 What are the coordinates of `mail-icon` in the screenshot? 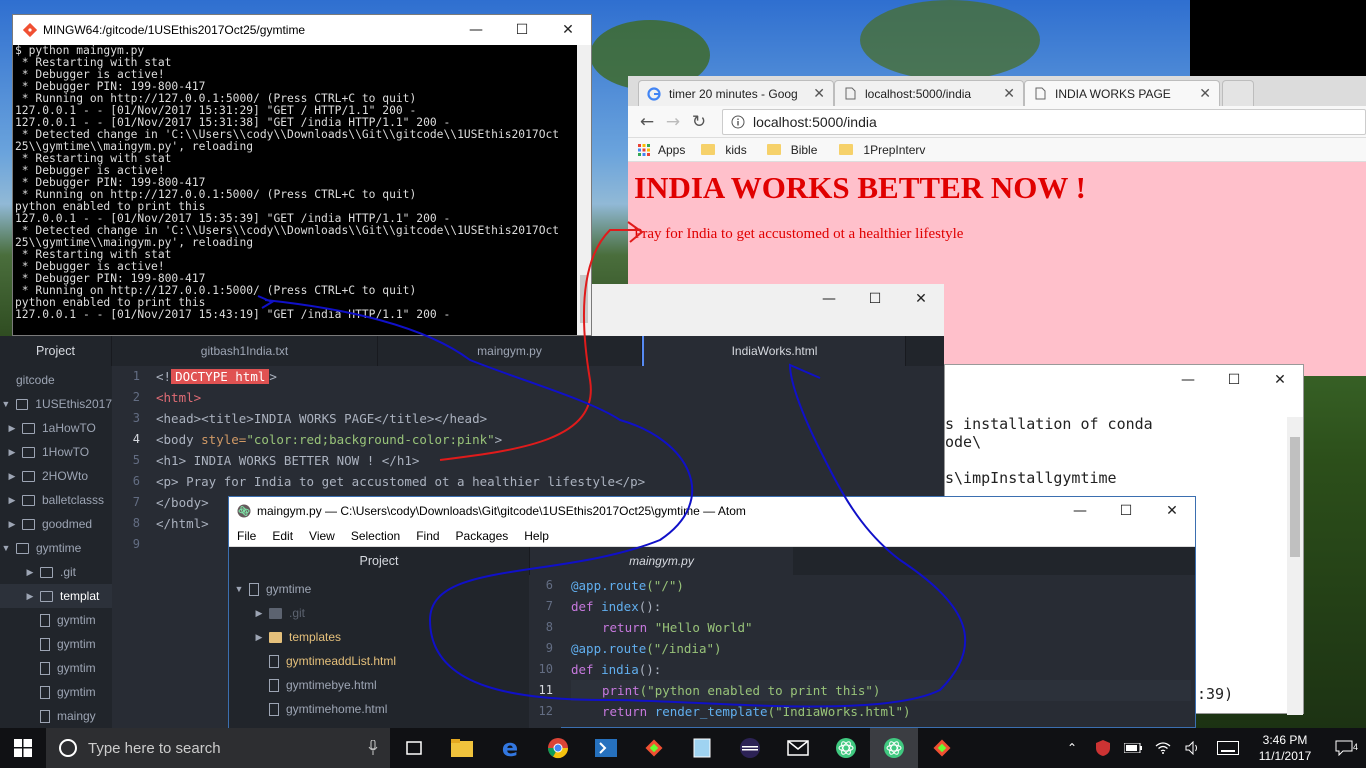 It's located at (798, 748).